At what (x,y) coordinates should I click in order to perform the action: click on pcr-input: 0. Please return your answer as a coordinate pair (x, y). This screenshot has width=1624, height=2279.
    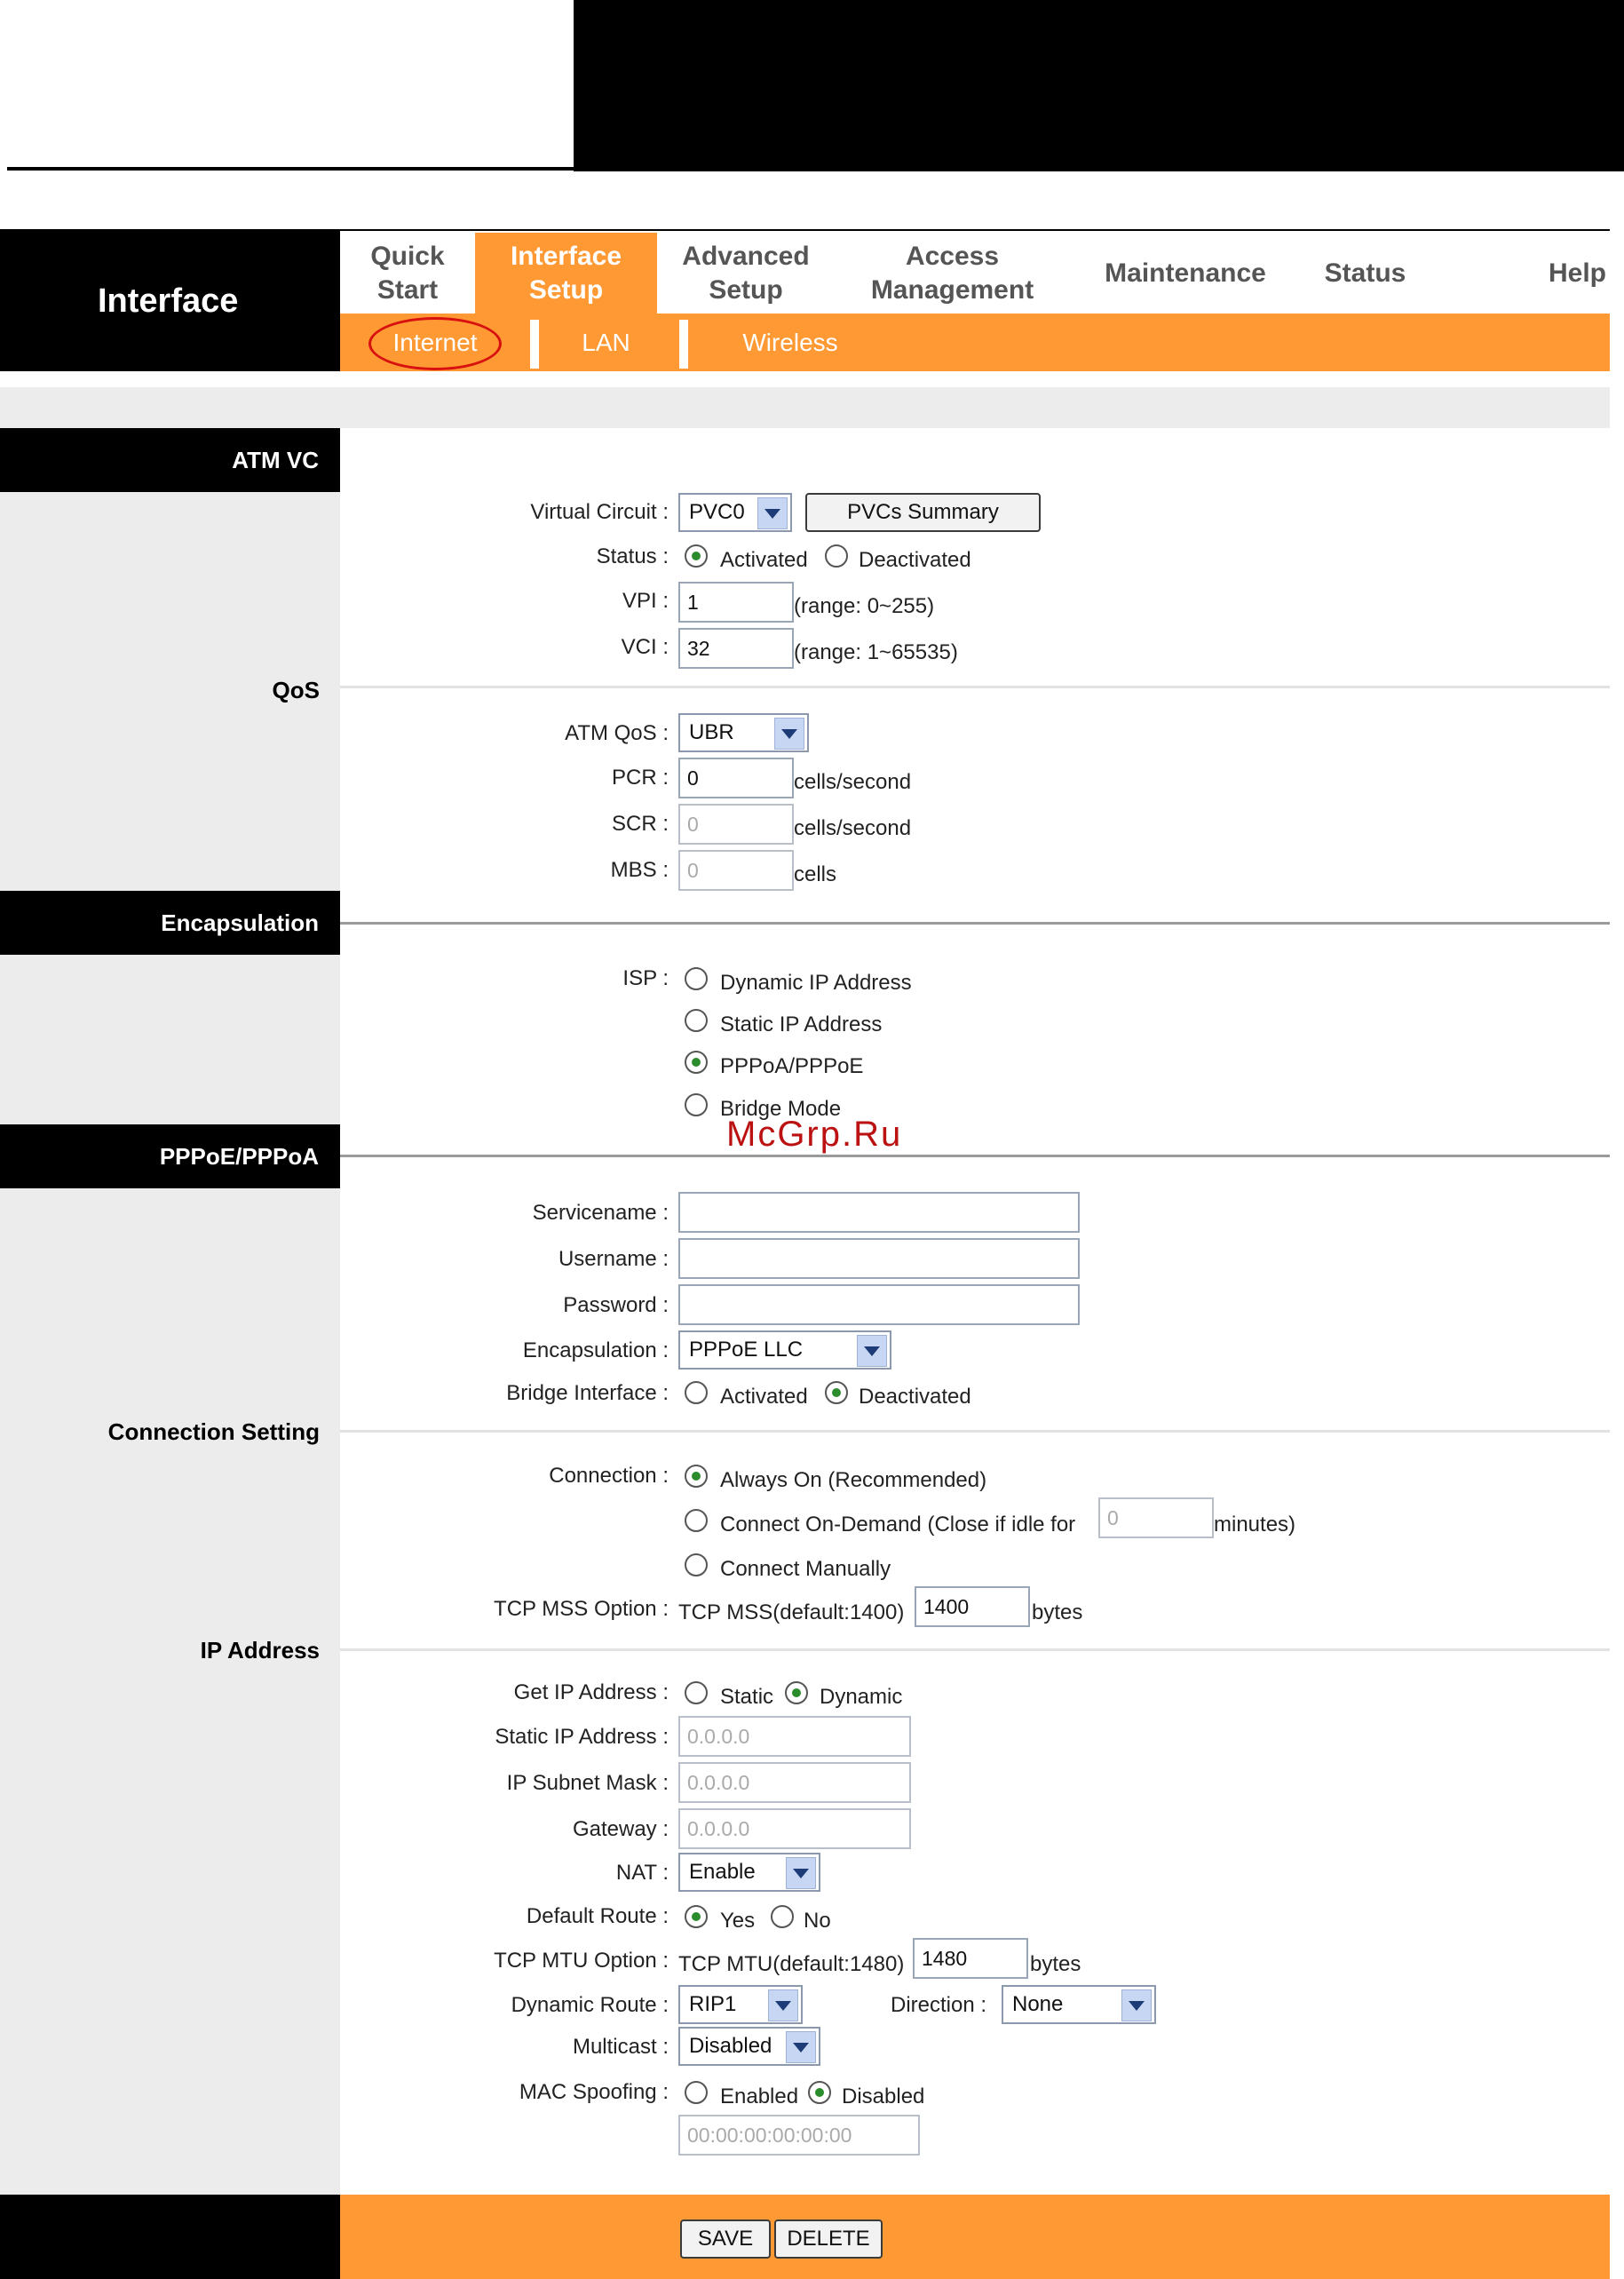
    Looking at the image, I should click on (736, 778).